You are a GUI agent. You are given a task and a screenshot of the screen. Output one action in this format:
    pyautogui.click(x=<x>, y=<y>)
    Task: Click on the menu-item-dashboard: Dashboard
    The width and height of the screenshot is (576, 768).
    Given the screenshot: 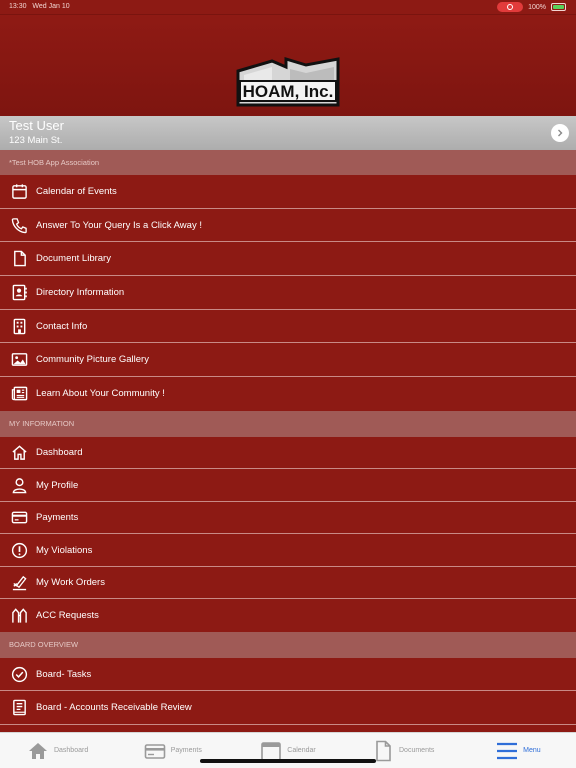 What is the action you would take?
    pyautogui.click(x=288, y=453)
    